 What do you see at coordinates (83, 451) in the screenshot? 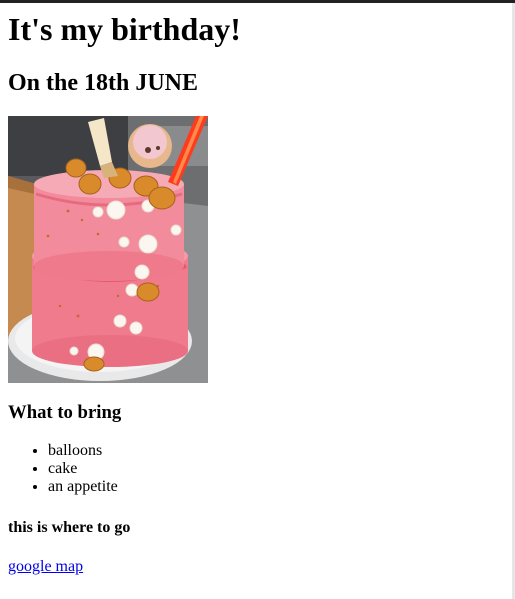
I see `list-item: balloons` at bounding box center [83, 451].